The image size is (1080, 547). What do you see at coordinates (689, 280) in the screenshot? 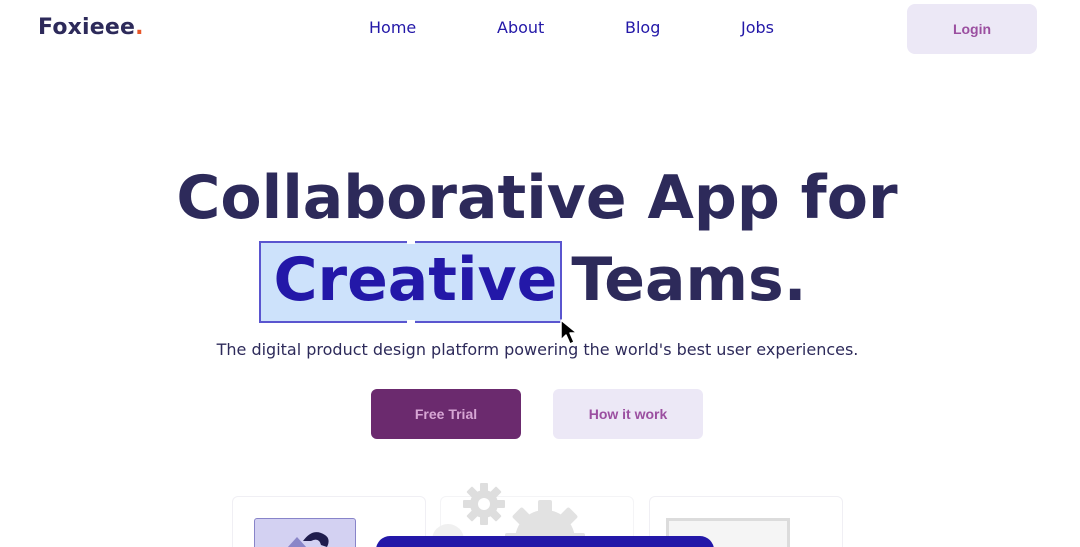
I see `hero-title-word: Teams.` at bounding box center [689, 280].